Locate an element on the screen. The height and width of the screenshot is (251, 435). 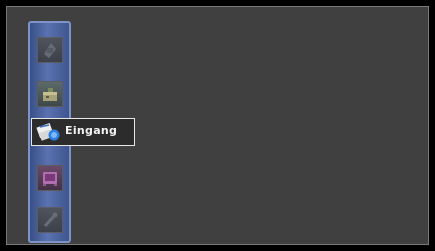
menu-item-toolbox is located at coordinates (50, 94).